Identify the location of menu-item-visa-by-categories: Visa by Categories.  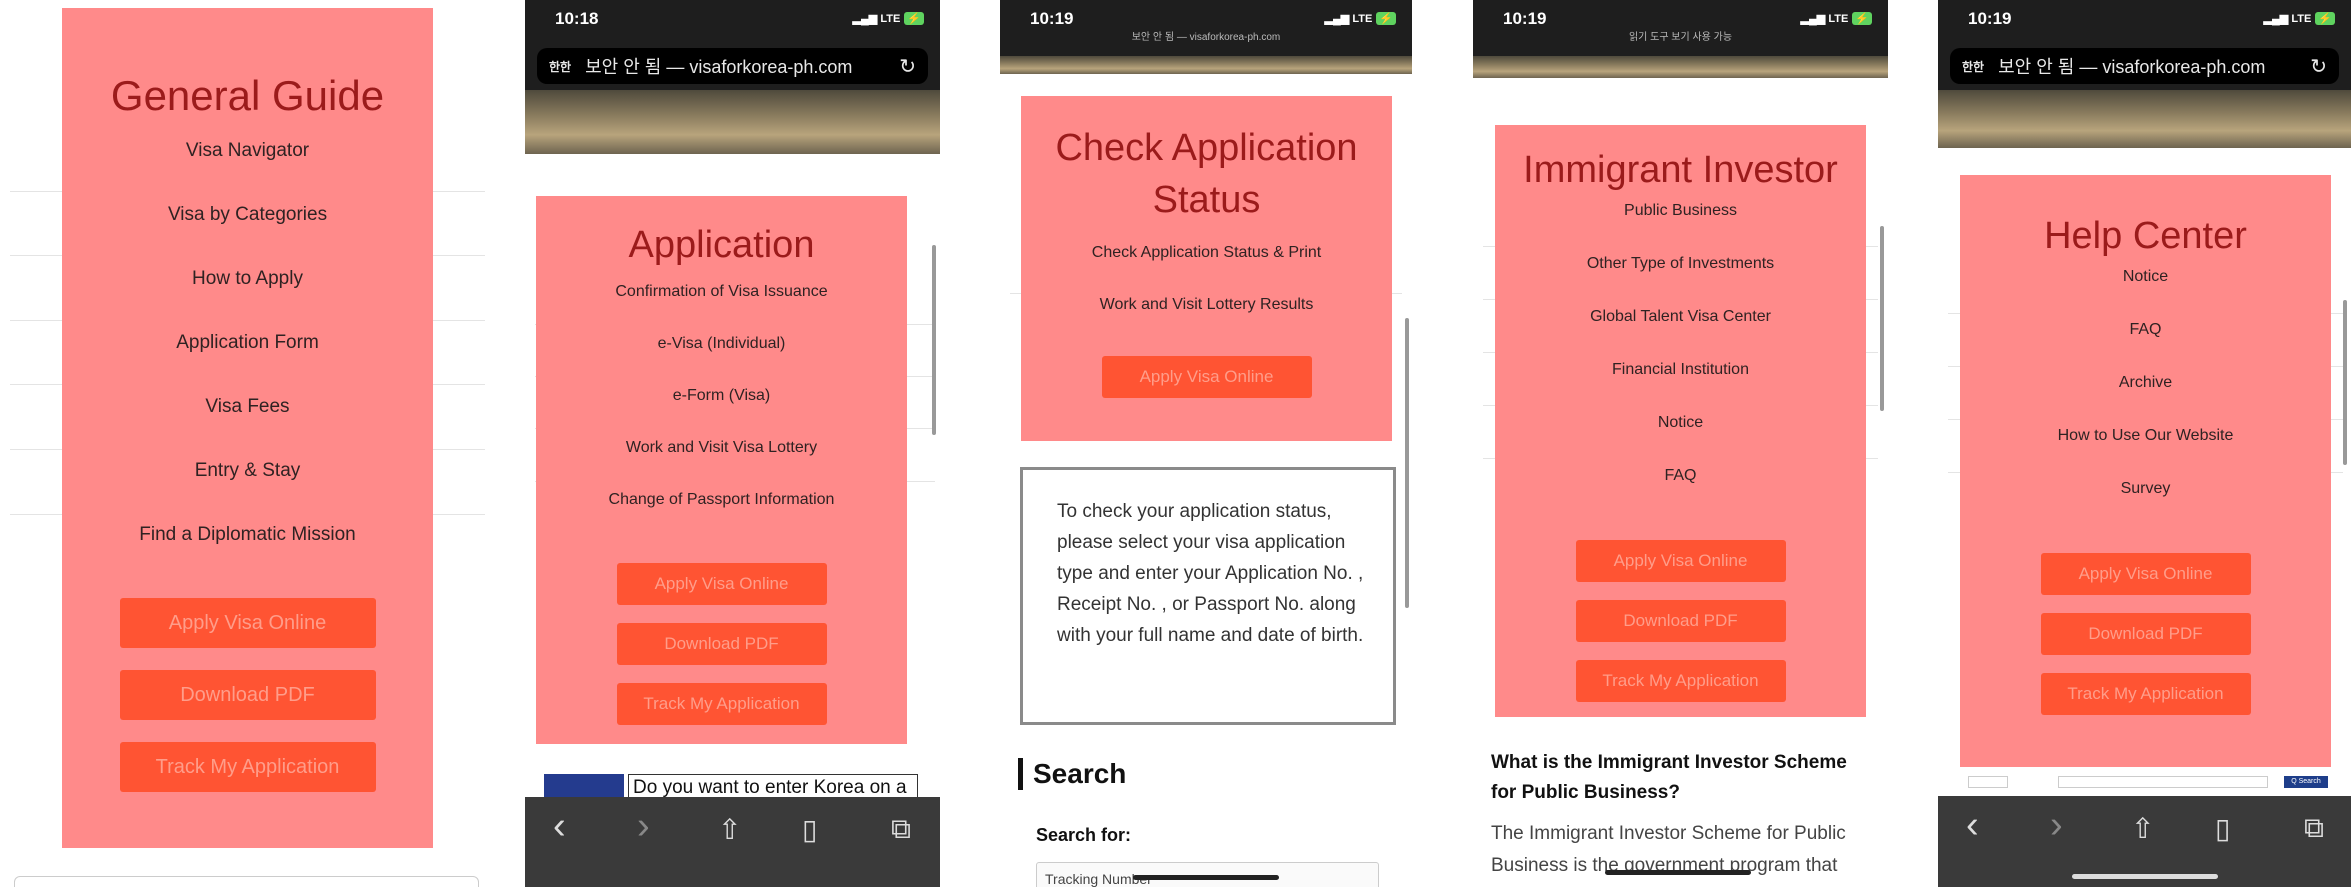
(247, 230).